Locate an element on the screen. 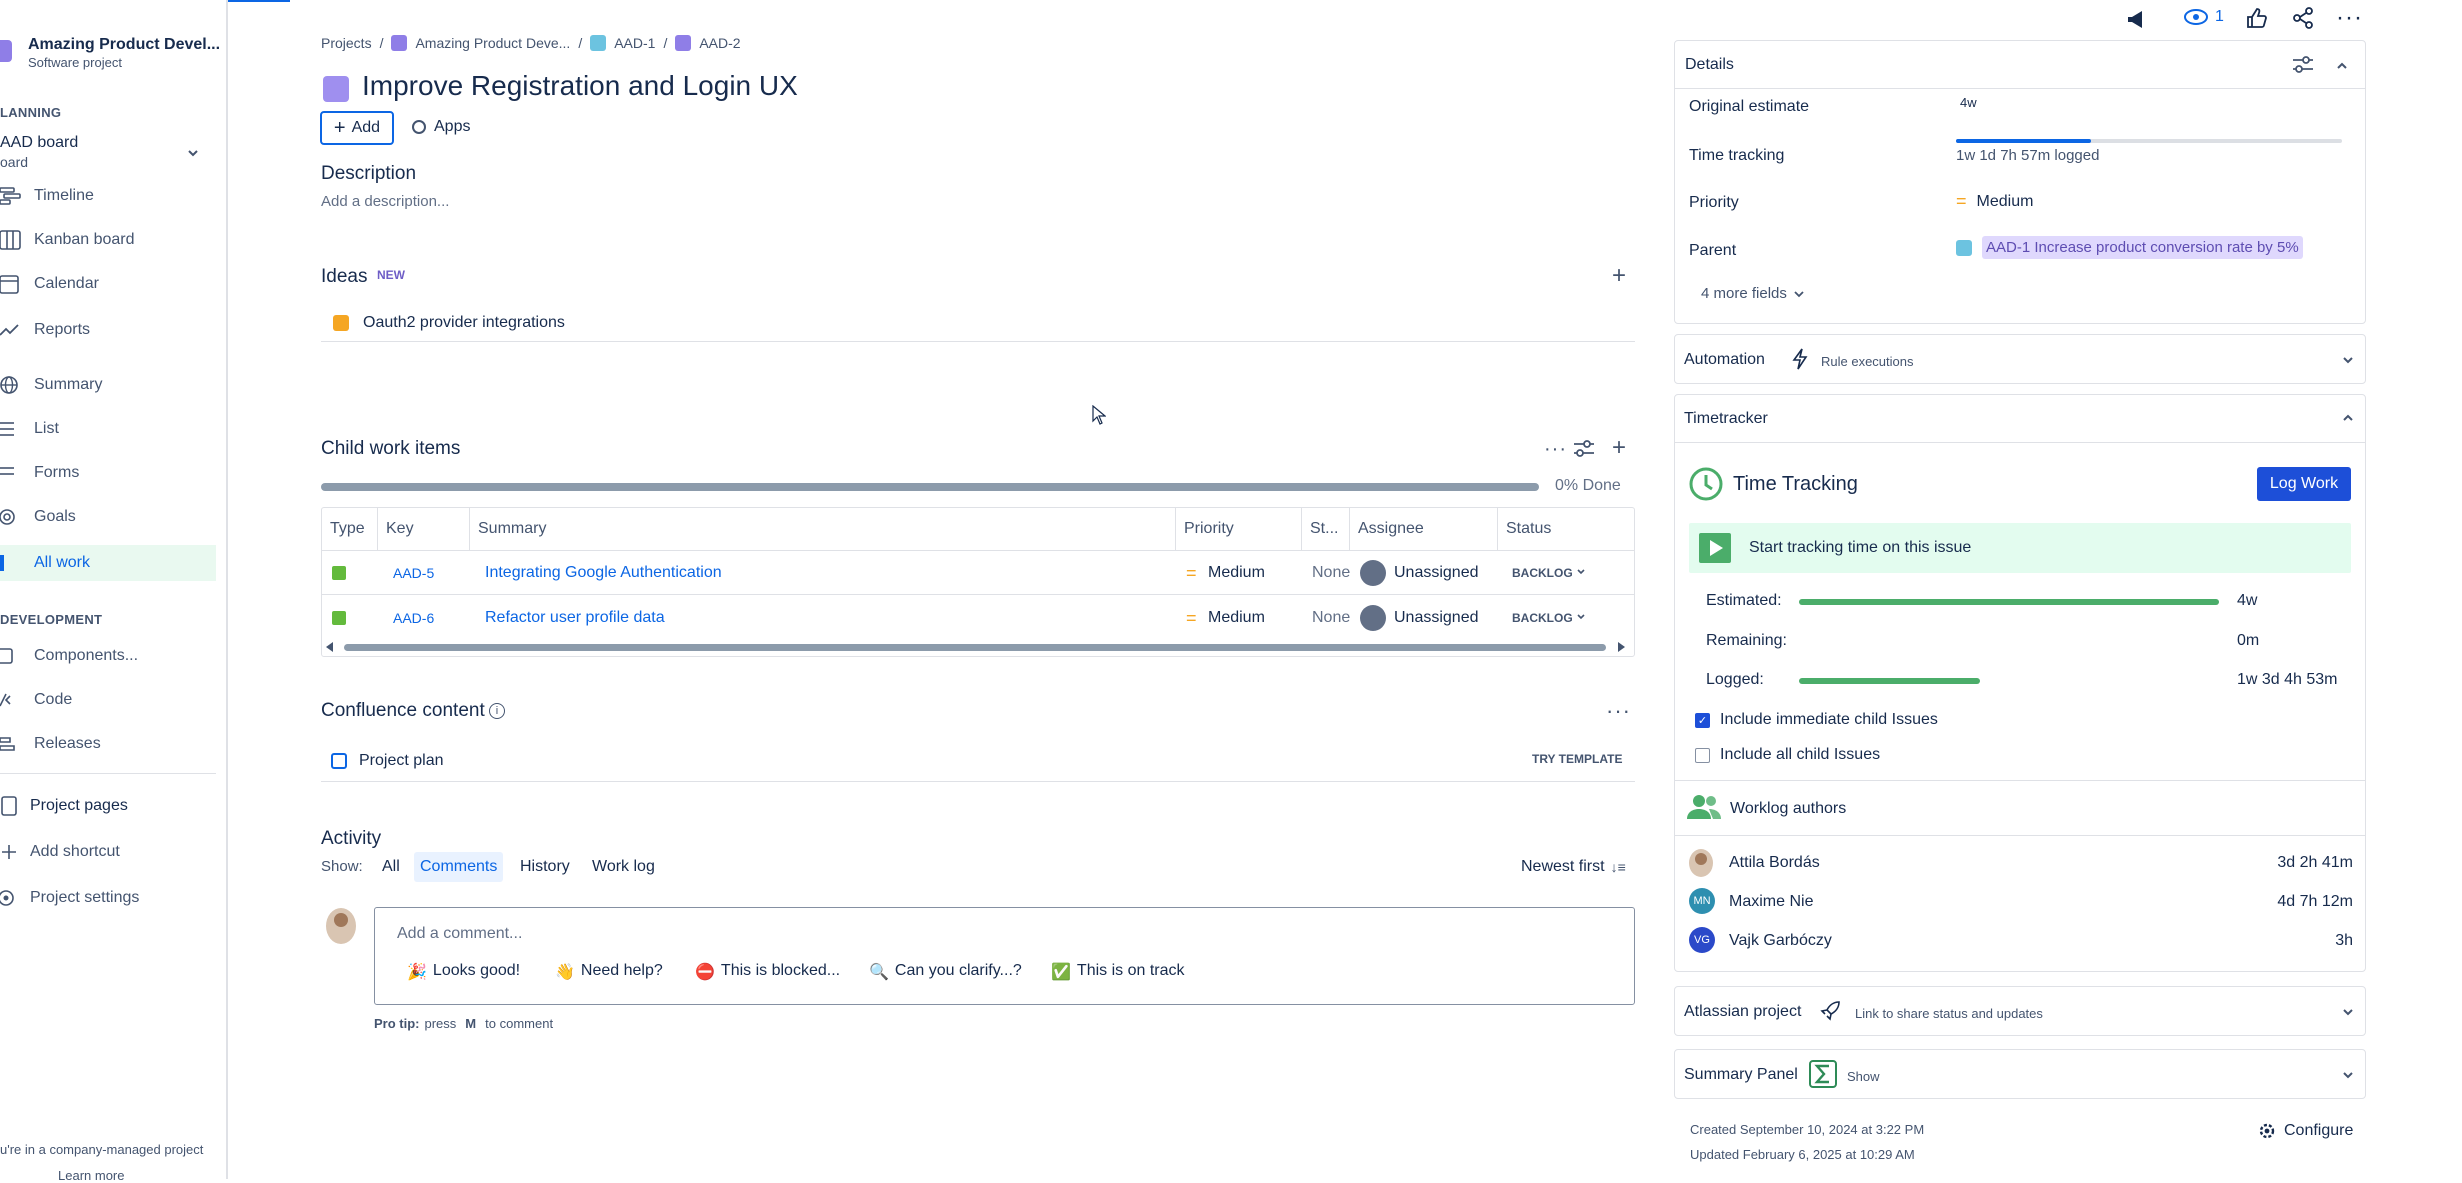 This screenshot has height=1183, width=2462. sidebar-item-calendar: Calendar is located at coordinates (108, 284).